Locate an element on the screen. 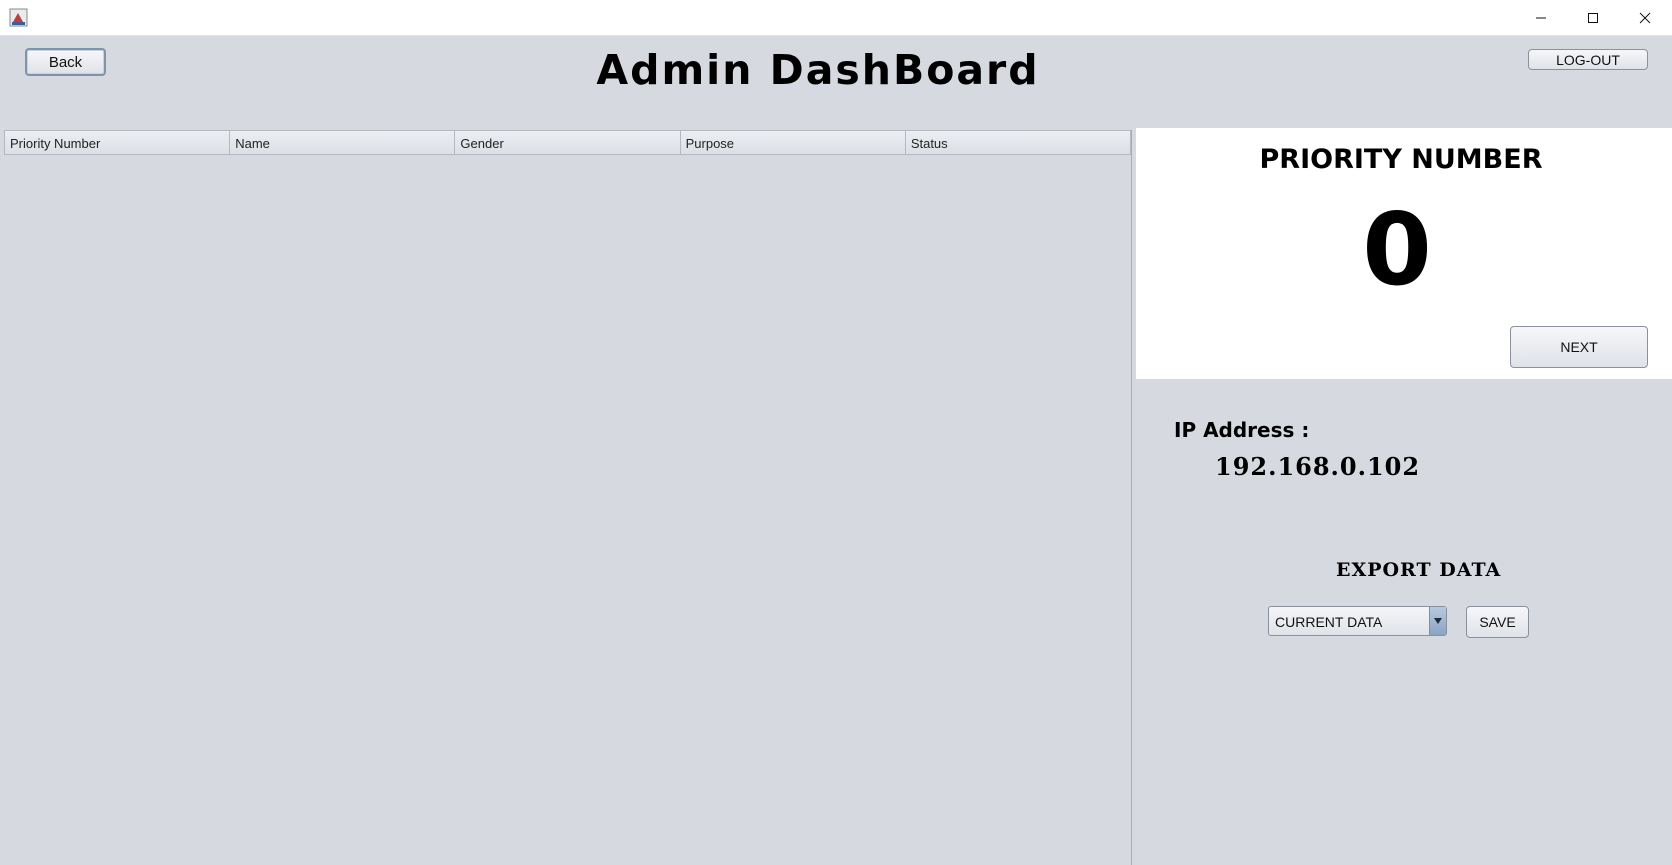 The image size is (1672, 865). next-button: NEXT is located at coordinates (1579, 347).